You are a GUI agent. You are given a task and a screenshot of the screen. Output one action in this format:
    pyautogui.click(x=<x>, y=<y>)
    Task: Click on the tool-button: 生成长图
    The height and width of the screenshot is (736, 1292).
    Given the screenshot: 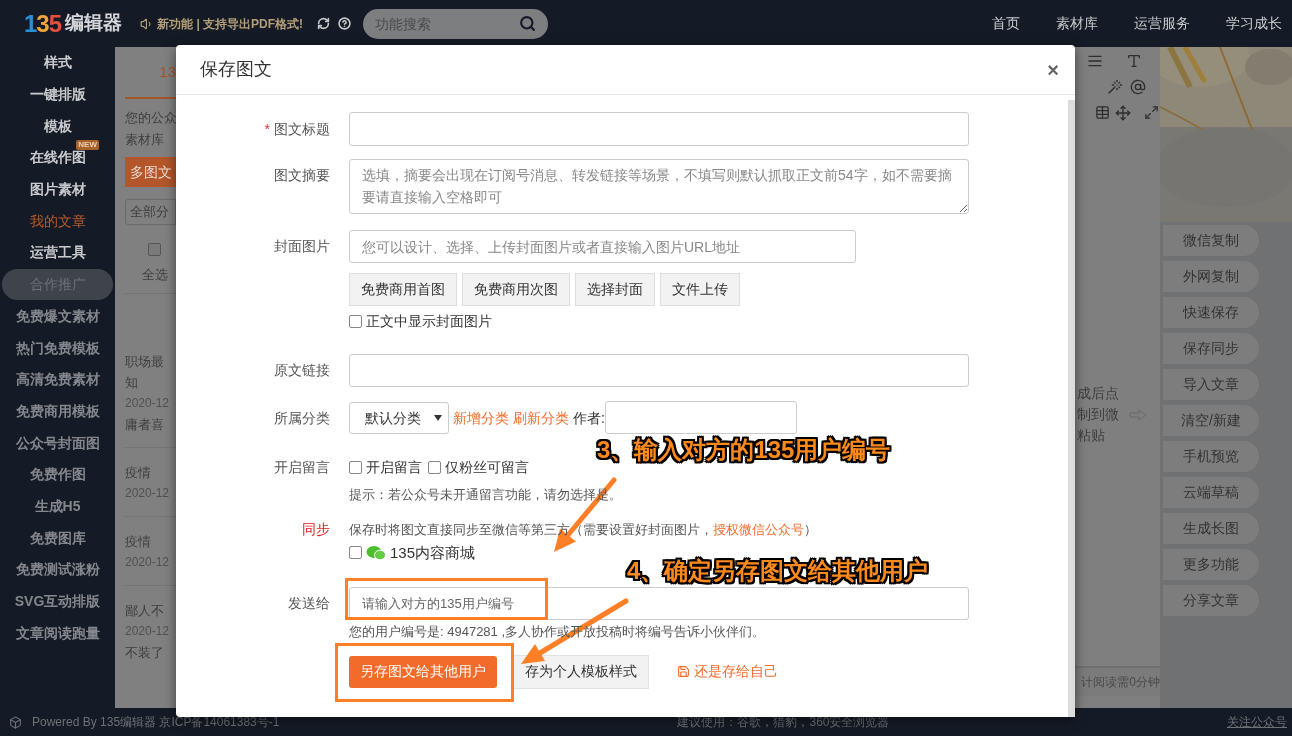 What is the action you would take?
    pyautogui.click(x=1211, y=528)
    